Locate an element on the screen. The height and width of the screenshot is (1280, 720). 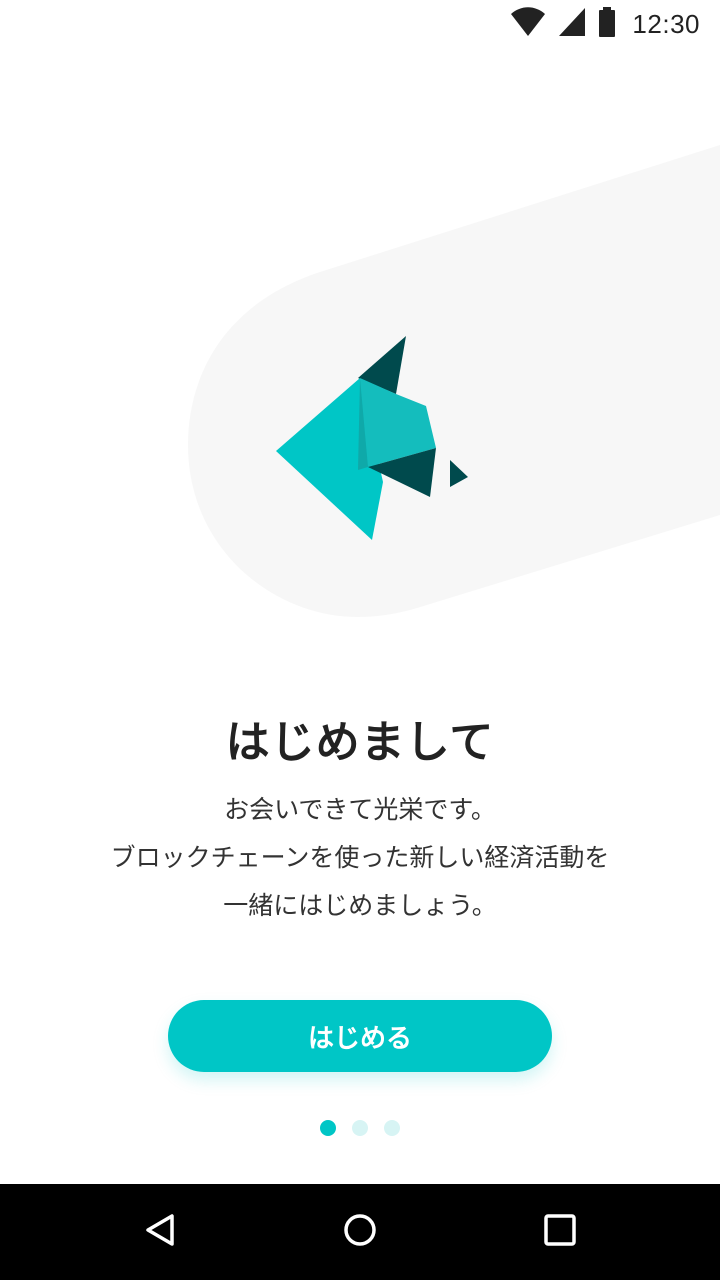
recents-button is located at coordinates (560, 1232).